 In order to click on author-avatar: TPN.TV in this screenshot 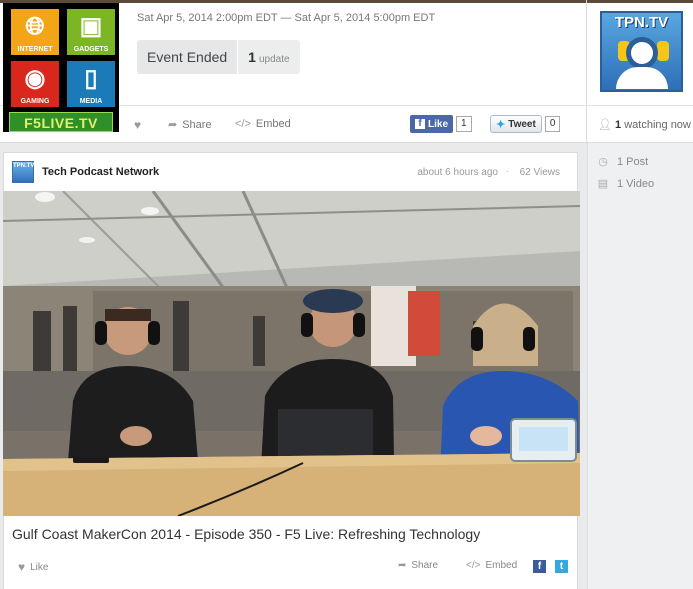, I will do `click(23, 172)`.